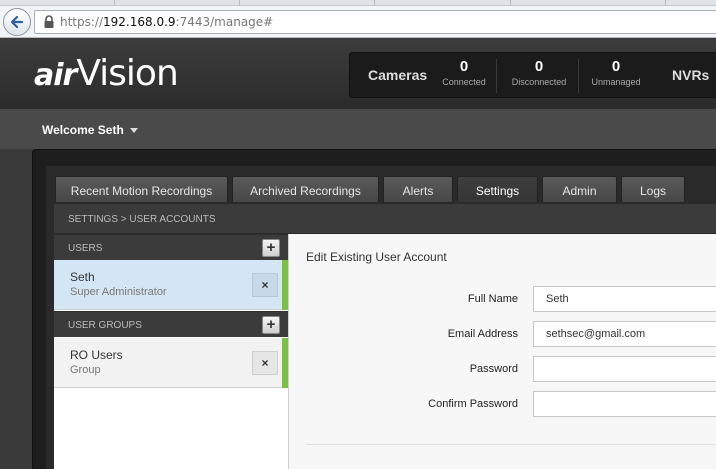 This screenshot has height=469, width=716. What do you see at coordinates (55, 75) in the screenshot?
I see `logo-air: air` at bounding box center [55, 75].